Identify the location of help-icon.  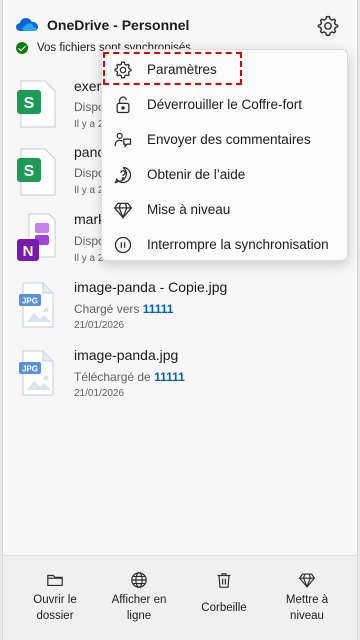
(123, 175).